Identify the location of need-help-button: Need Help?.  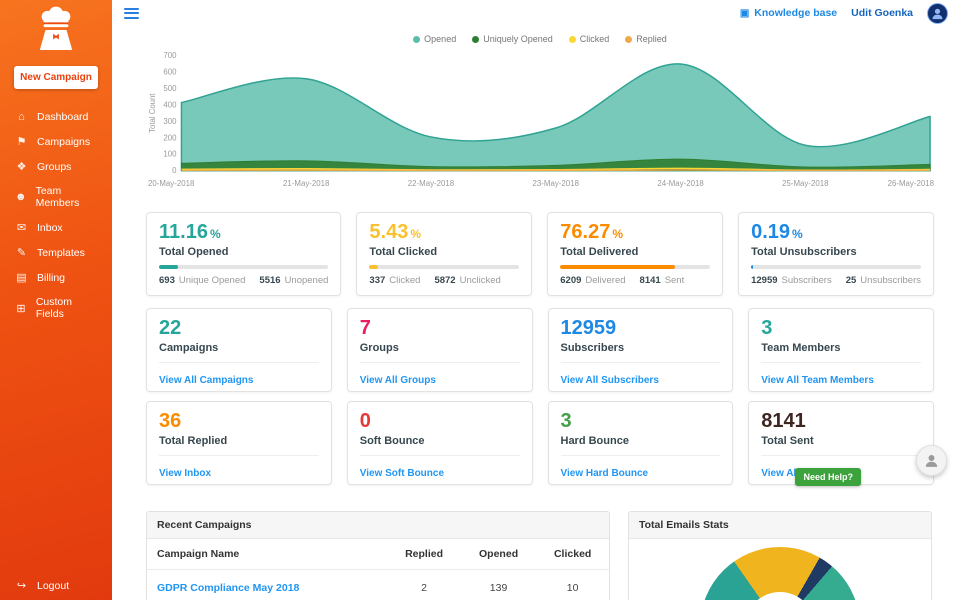
(828, 477).